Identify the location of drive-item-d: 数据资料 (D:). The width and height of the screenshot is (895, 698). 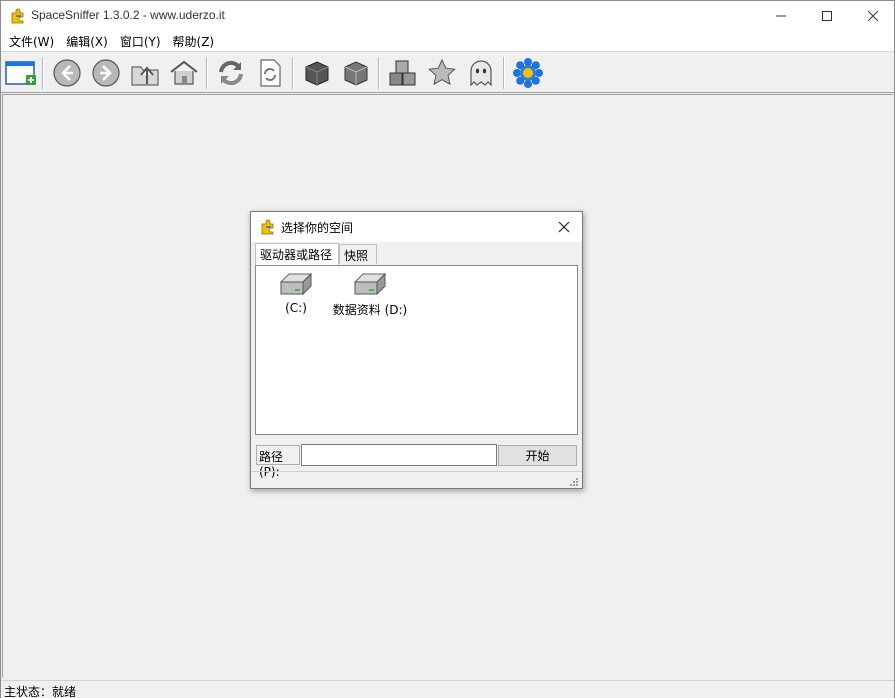
(370, 295).